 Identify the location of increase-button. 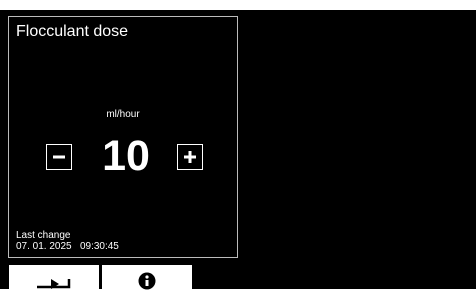
(190, 157).